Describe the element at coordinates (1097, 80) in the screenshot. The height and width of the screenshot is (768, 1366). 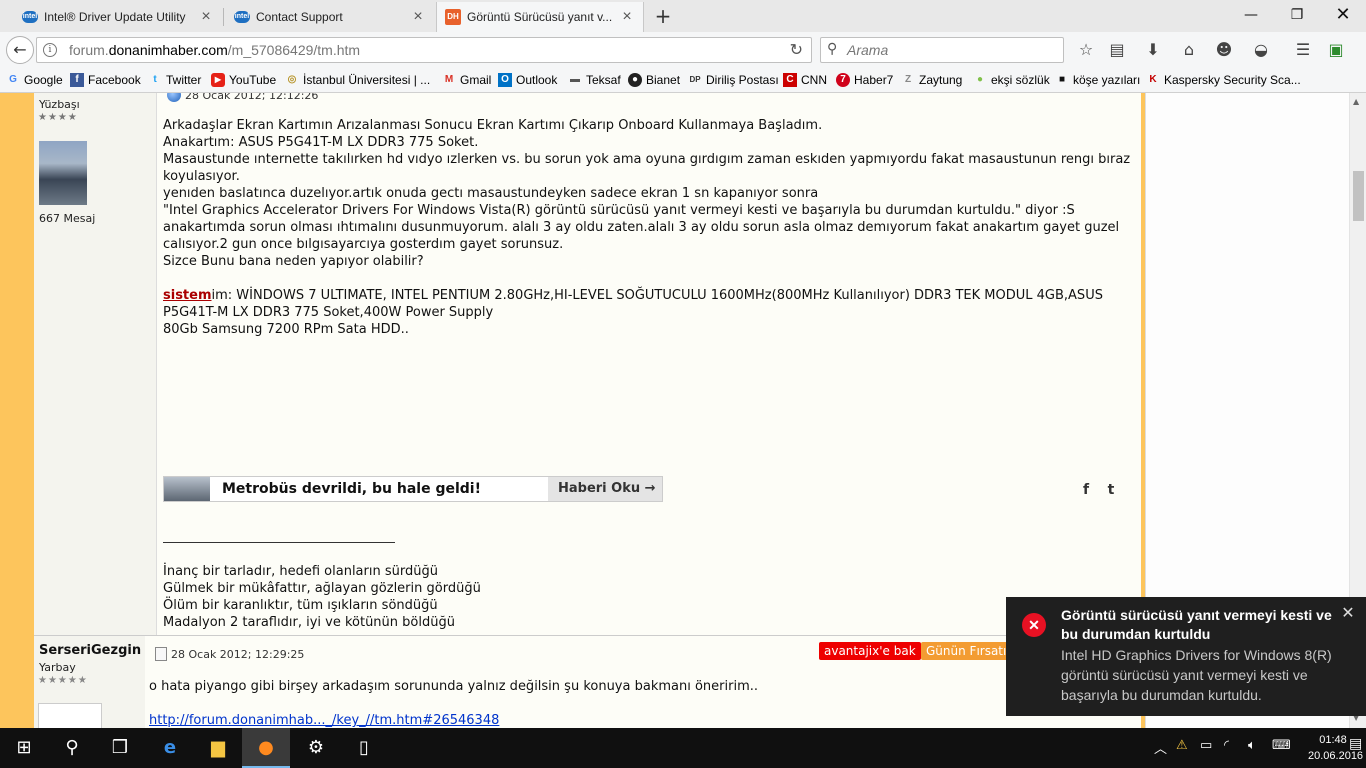
I see `bookmark-kose: ■ köşe yazıları` at that location.